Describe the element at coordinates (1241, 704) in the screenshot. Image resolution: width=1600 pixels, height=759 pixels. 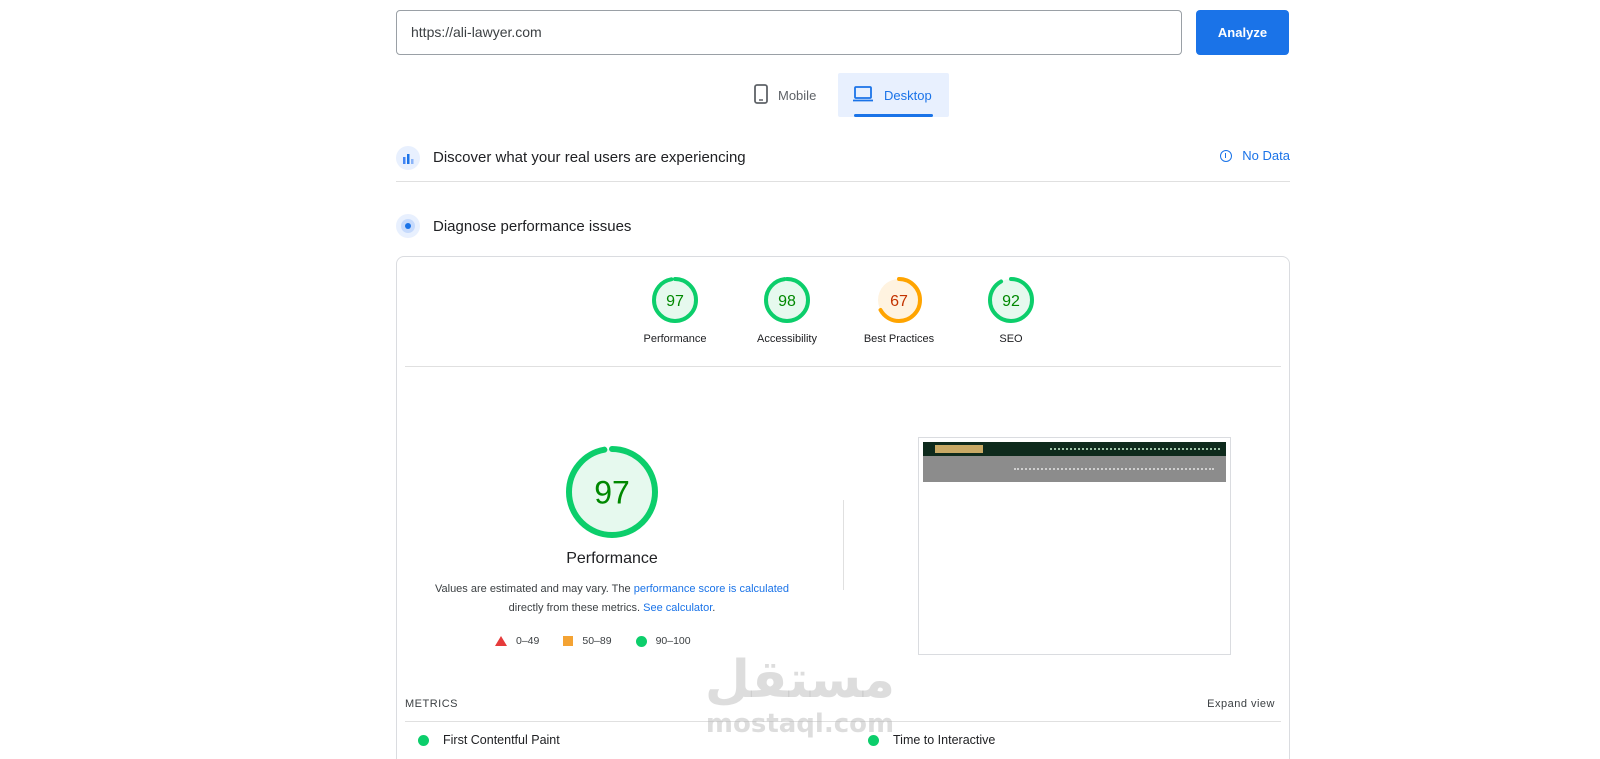
I see `expand-view-toggle: Expand view` at that location.